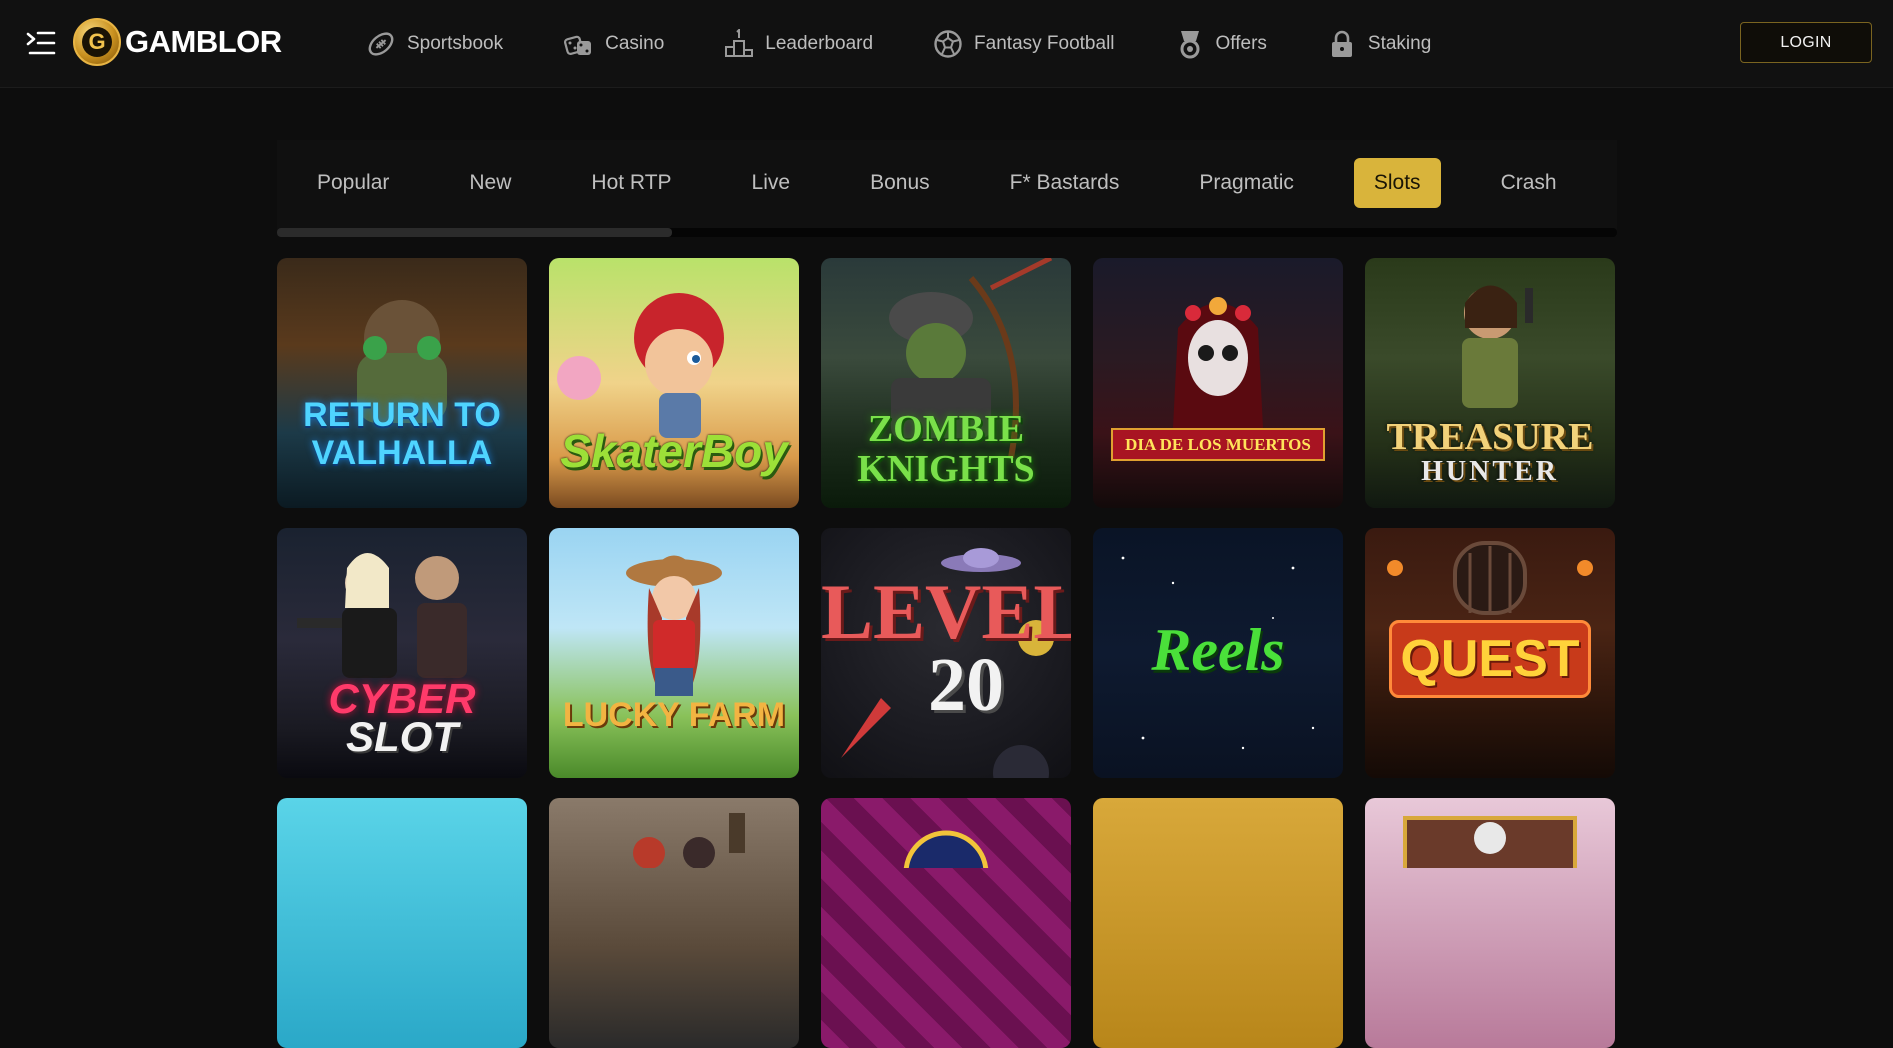  What do you see at coordinates (1341, 43) in the screenshot?
I see `lock-icon` at bounding box center [1341, 43].